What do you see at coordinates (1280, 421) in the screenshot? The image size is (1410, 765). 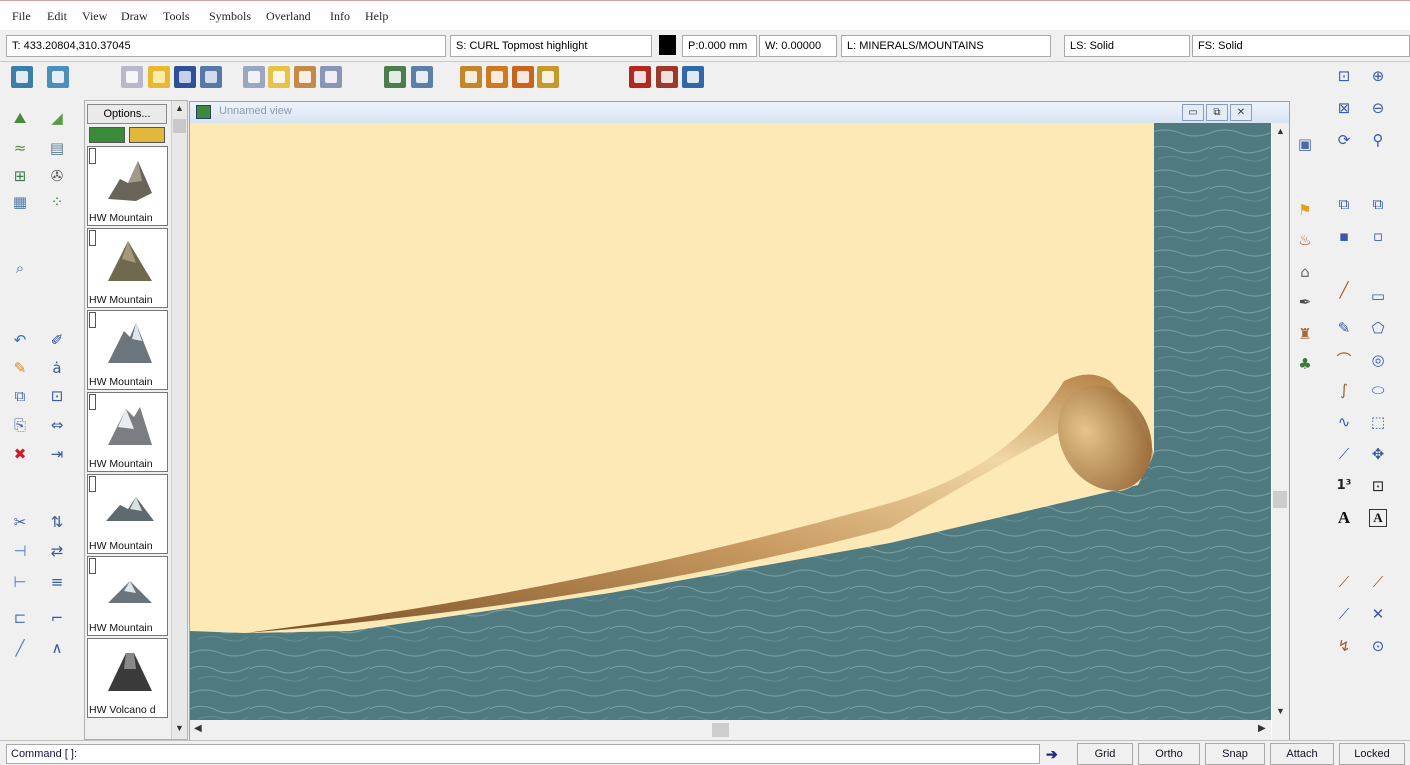 I see `map-vertical-scrollbar: ▲ ▼` at bounding box center [1280, 421].